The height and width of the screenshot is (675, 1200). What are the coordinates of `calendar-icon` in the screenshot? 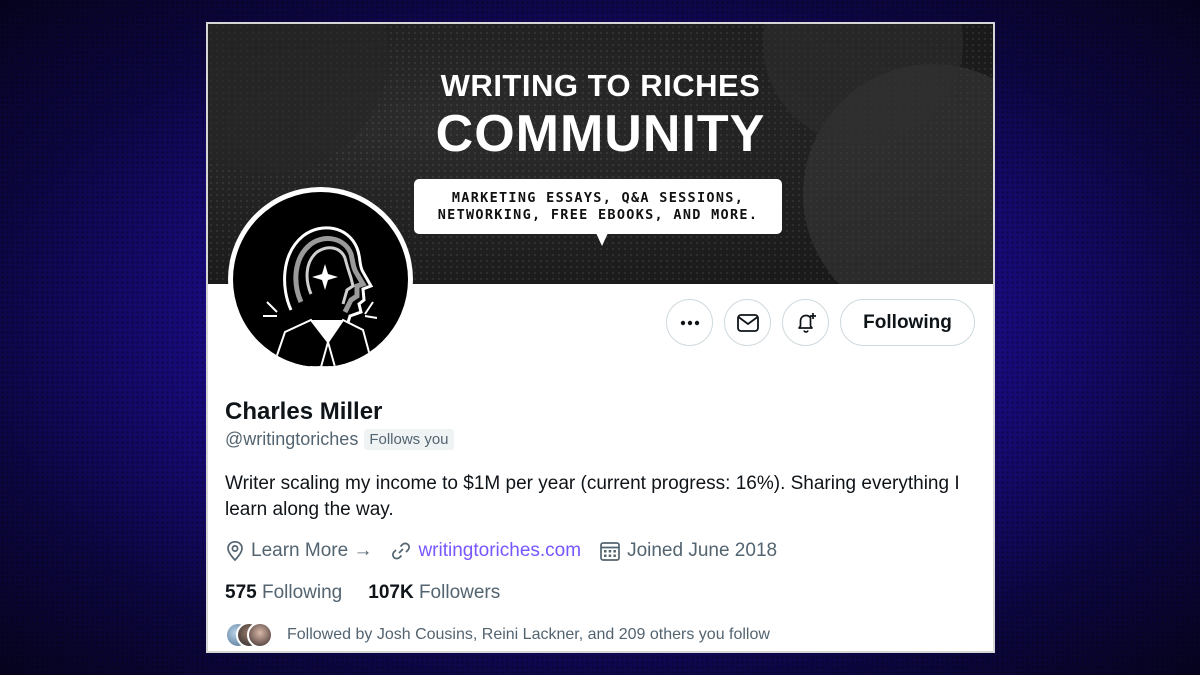 It's located at (610, 551).